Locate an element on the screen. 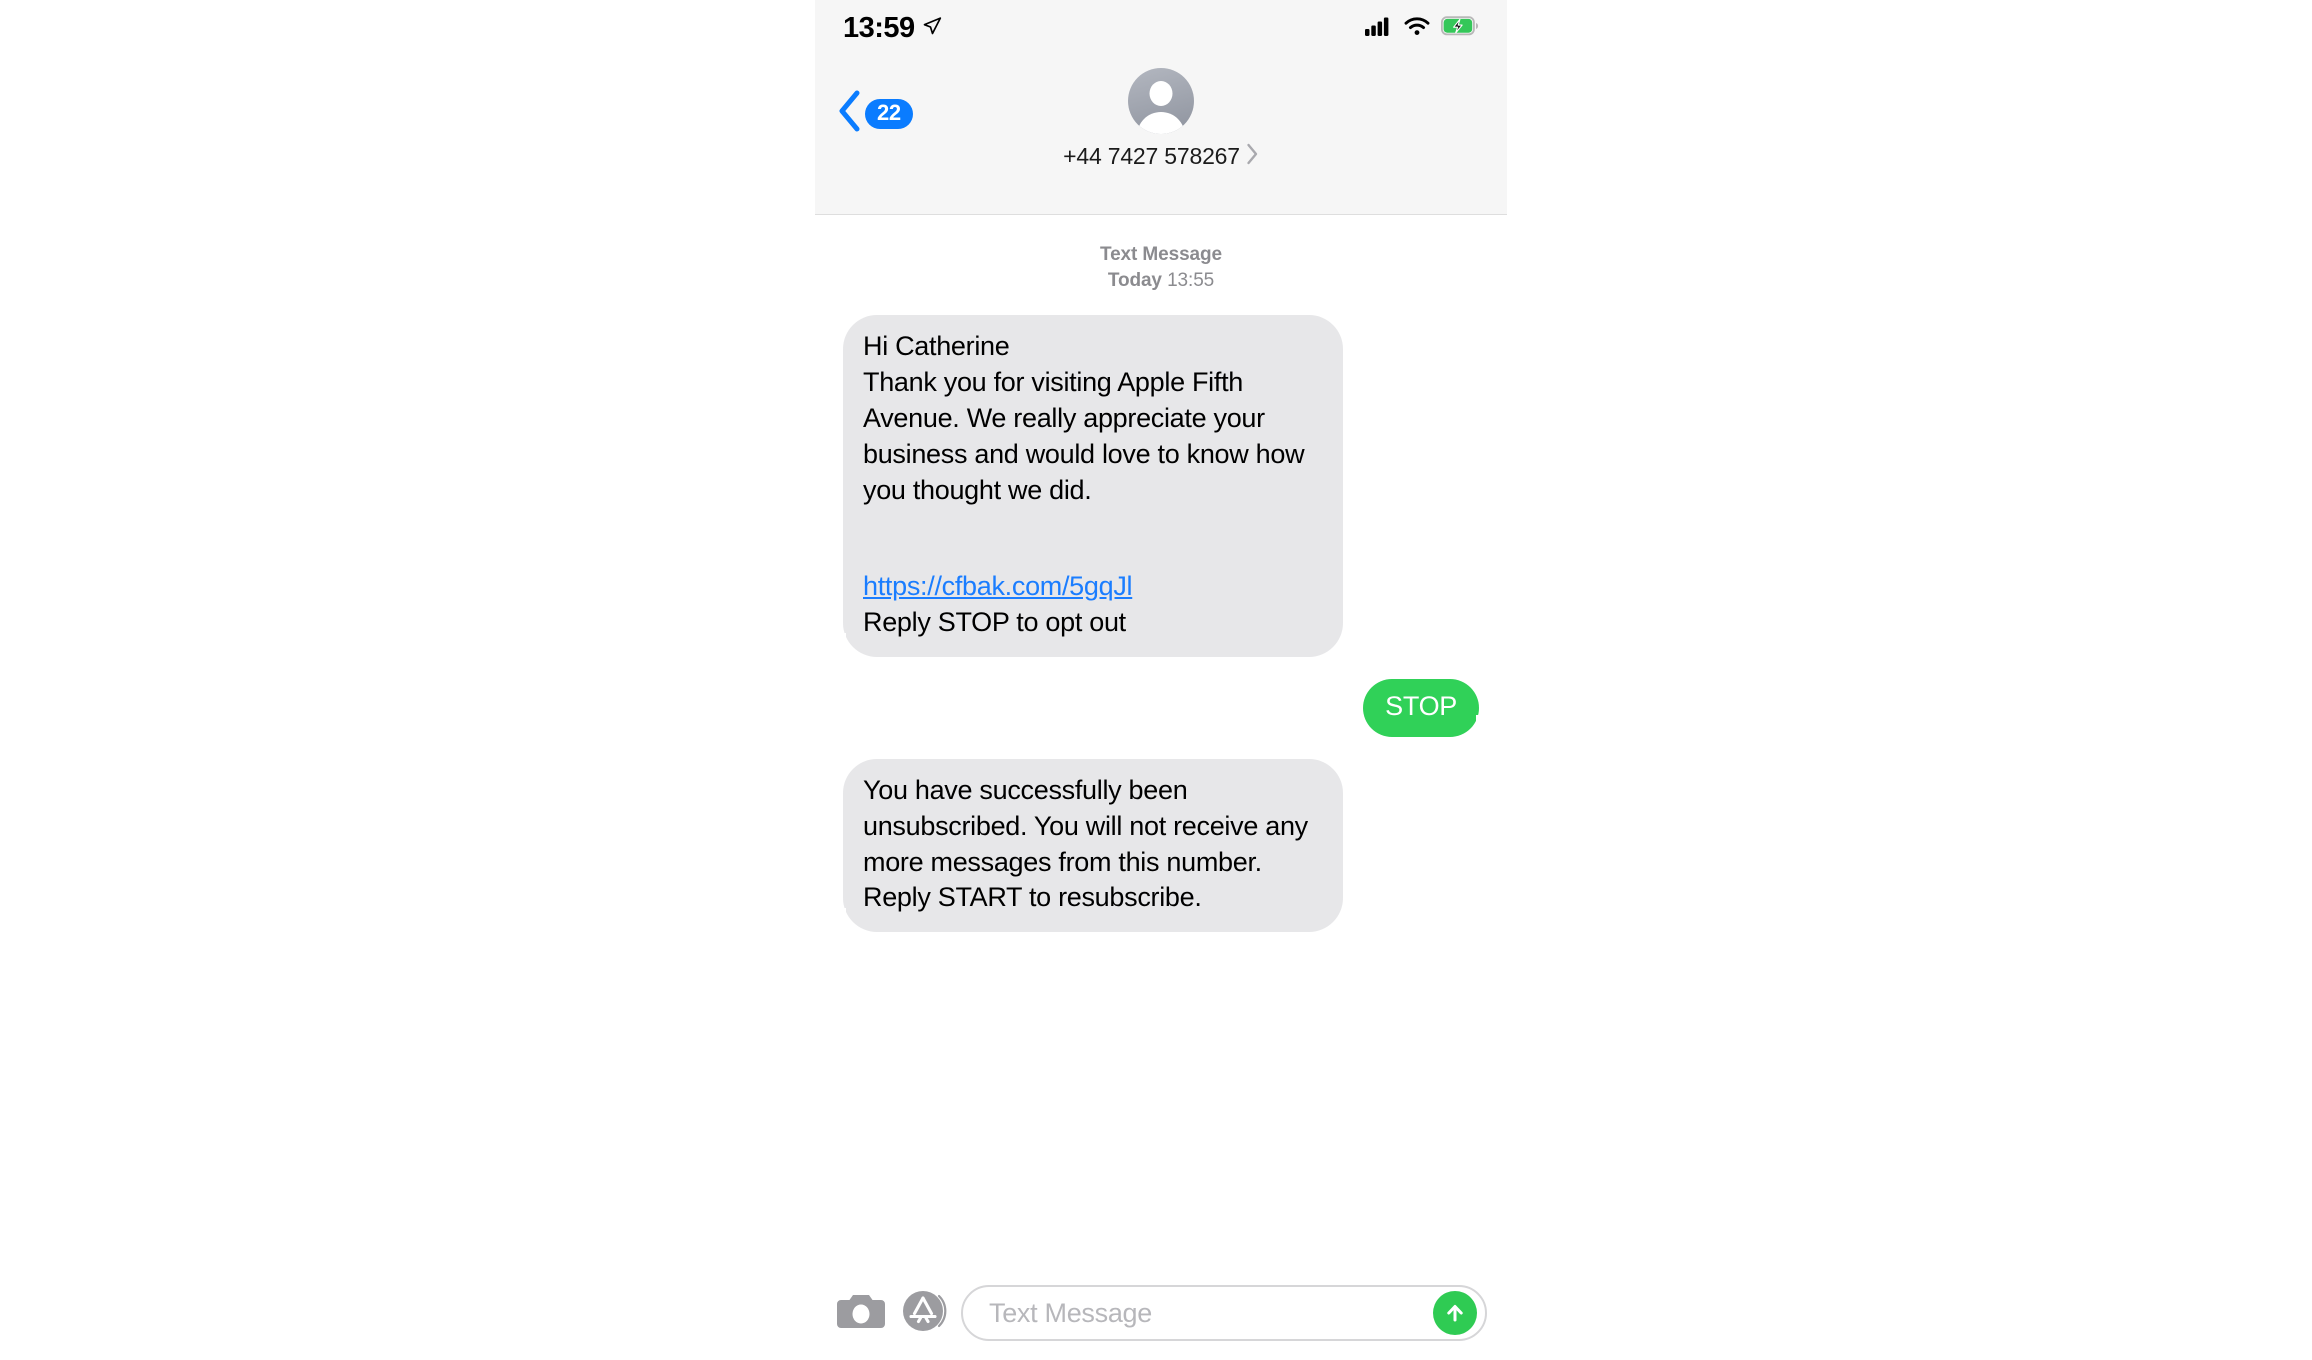  contact-info-button: +44 7427 578267 is located at coordinates (1161, 119).